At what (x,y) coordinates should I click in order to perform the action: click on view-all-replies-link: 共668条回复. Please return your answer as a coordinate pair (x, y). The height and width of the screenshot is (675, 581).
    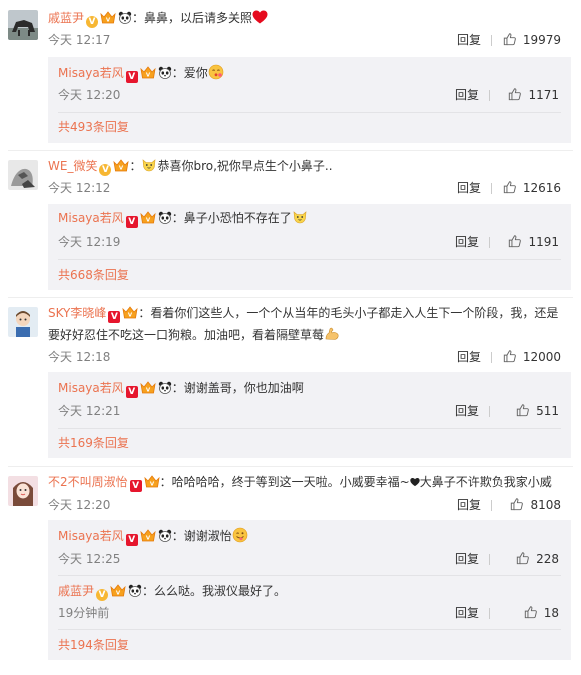
    Looking at the image, I should click on (93, 275).